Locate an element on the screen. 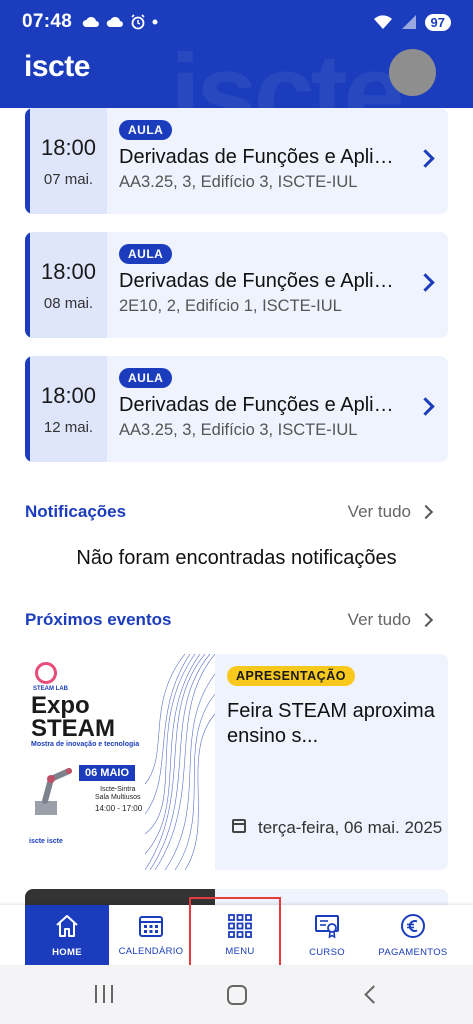  wave-lines-graphic is located at coordinates (180, 762).